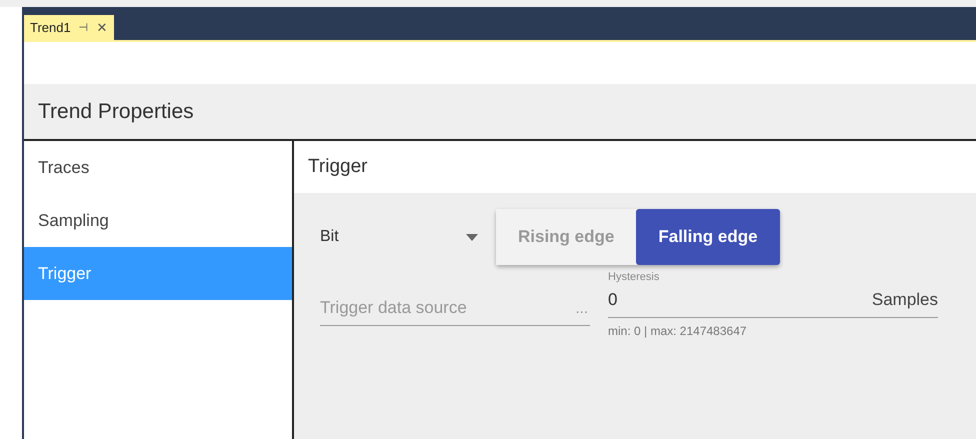  Describe the element at coordinates (773, 300) in the screenshot. I see `hysteresis-field: 0 Samples` at that location.